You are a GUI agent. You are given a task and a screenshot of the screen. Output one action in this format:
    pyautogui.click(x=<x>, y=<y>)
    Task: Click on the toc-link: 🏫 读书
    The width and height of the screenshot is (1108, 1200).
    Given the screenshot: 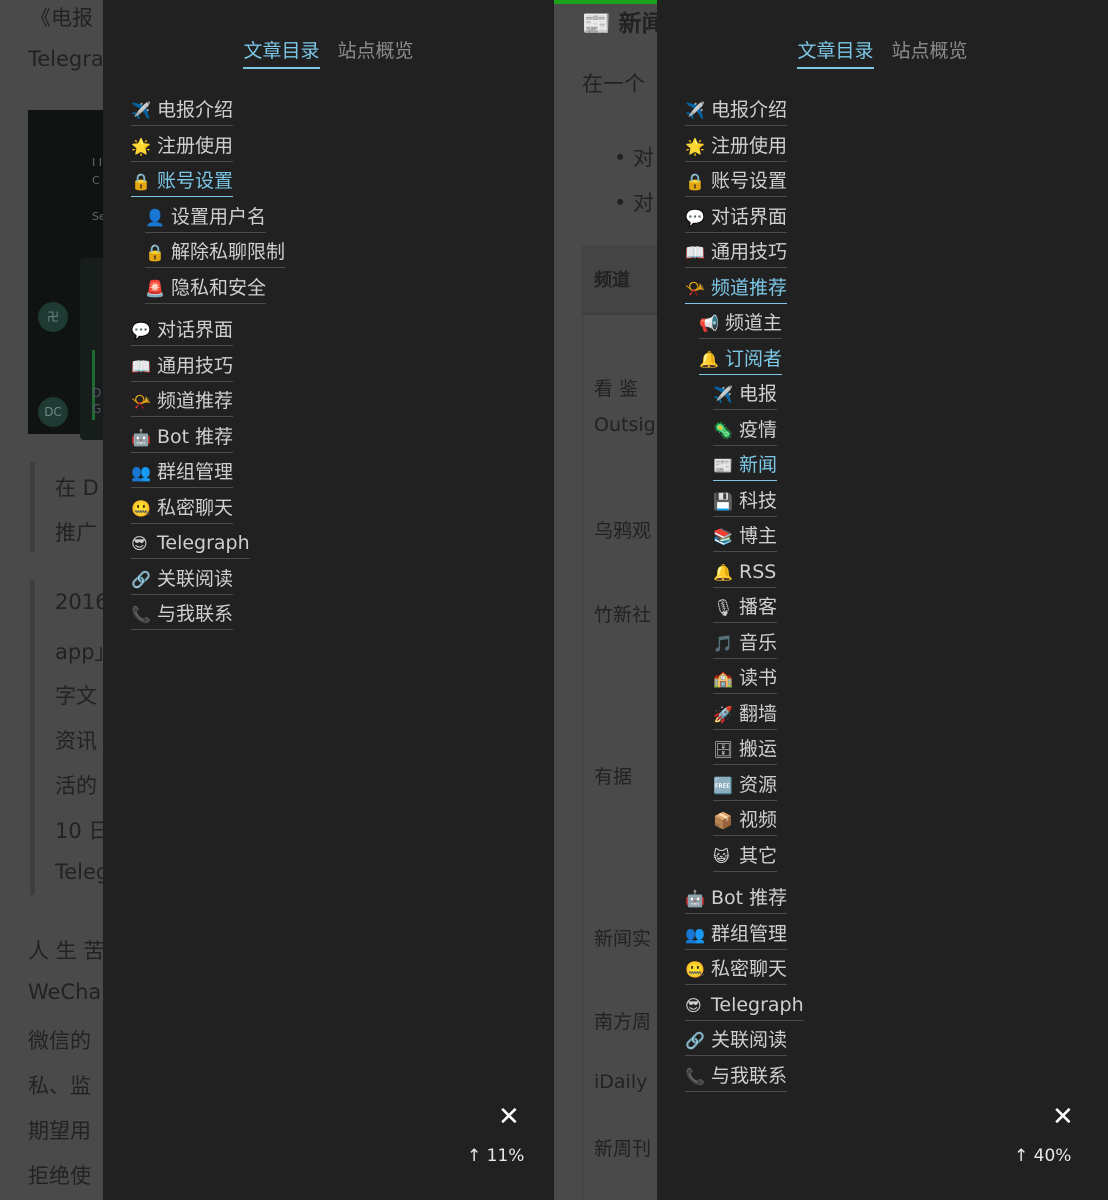 What is the action you would take?
    pyautogui.click(x=745, y=680)
    